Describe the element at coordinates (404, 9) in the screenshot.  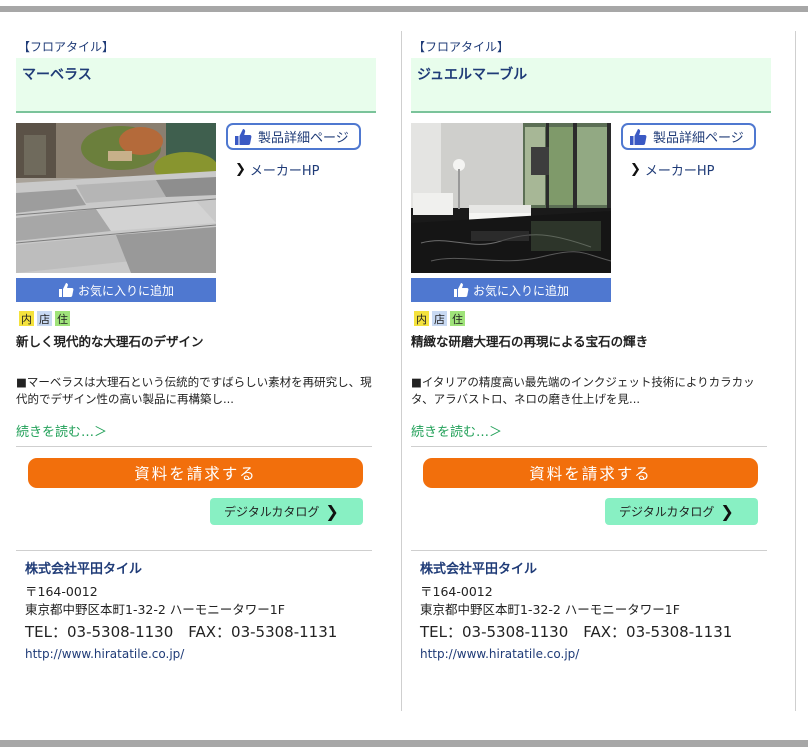
I see `top-divider-bar` at that location.